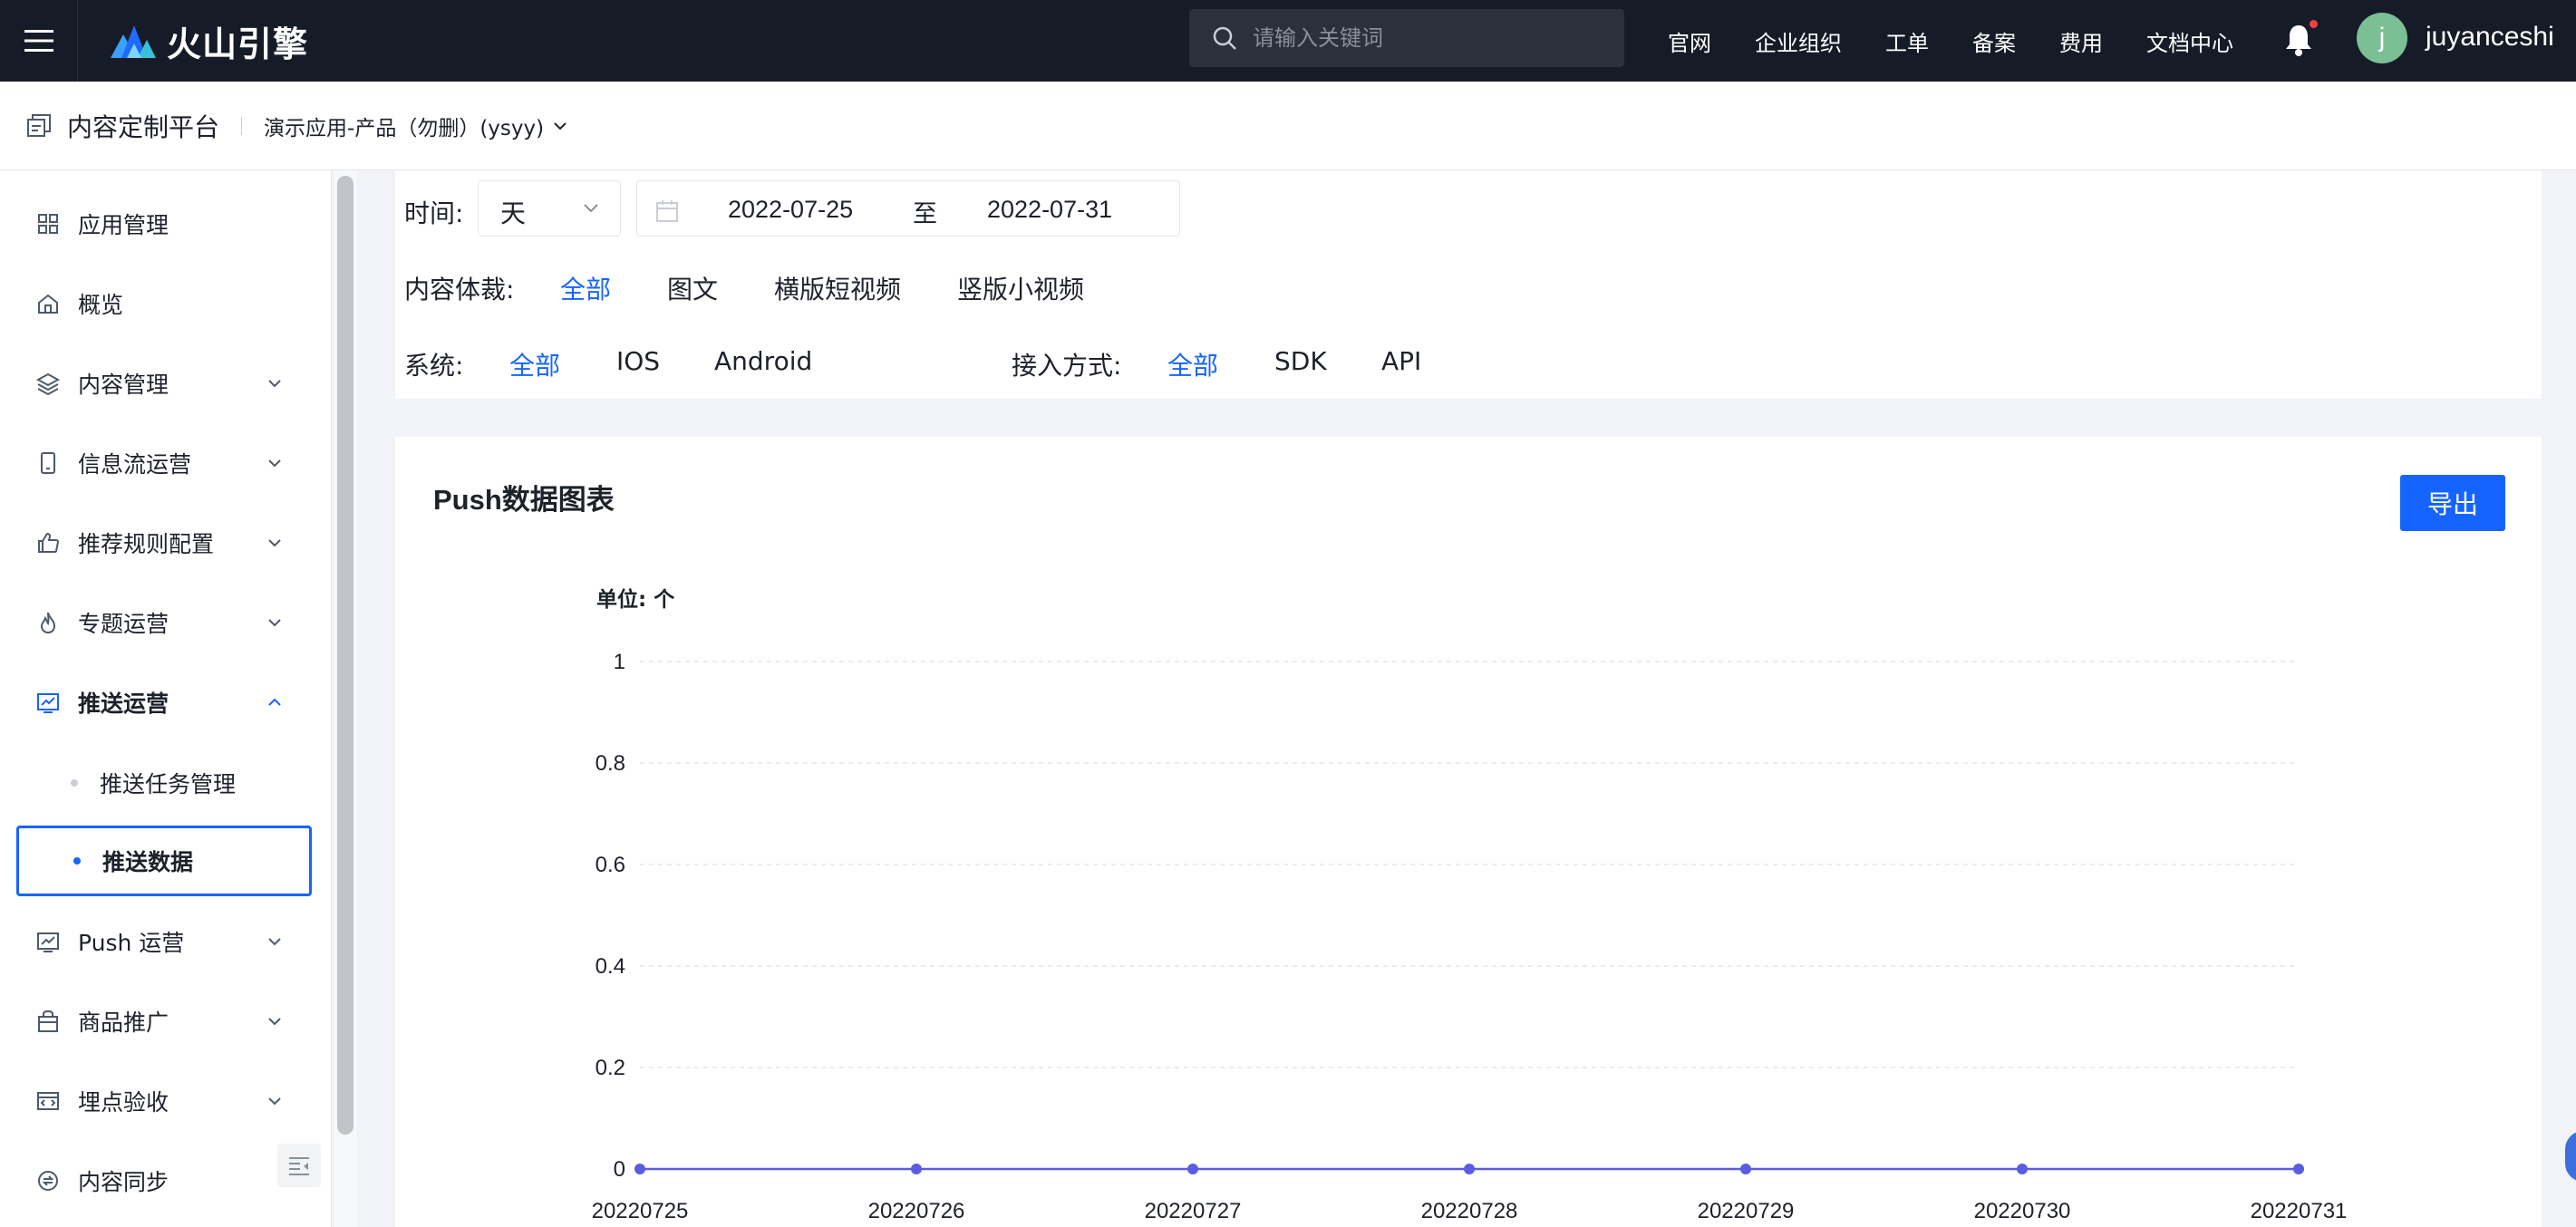 This screenshot has width=2576, height=1227. What do you see at coordinates (434, 213) in the screenshot?
I see `time-label: 时间:` at bounding box center [434, 213].